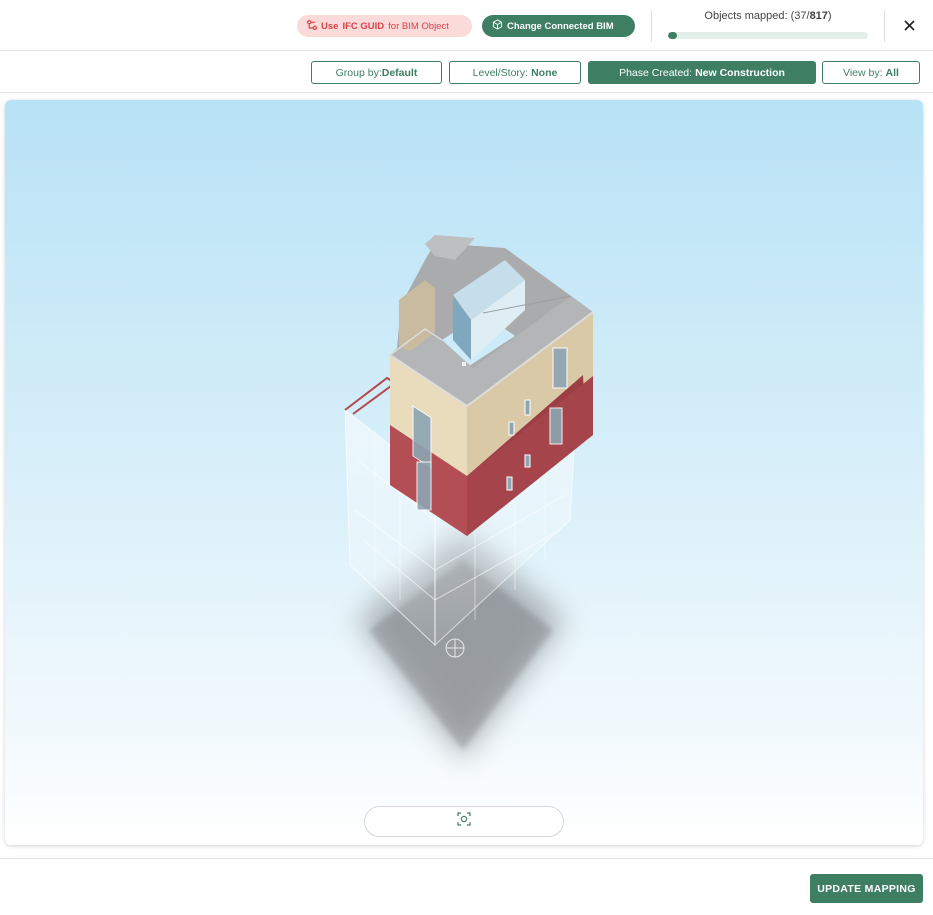 The width and height of the screenshot is (933, 915). Describe the element at coordinates (871, 72) in the screenshot. I see `view-by-button: View by: All` at that location.